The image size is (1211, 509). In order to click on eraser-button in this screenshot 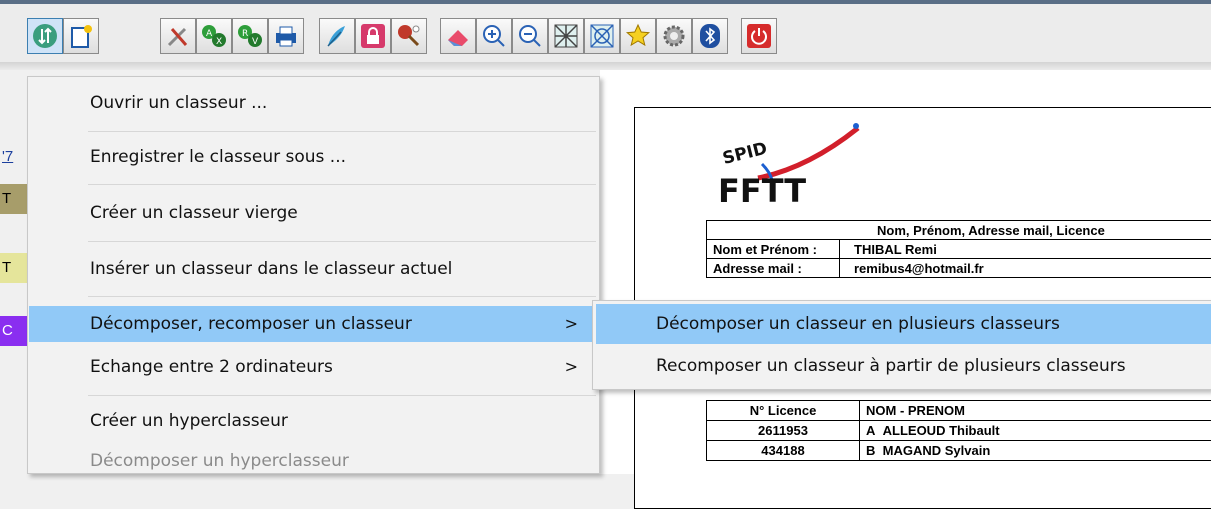, I will do `click(458, 36)`.